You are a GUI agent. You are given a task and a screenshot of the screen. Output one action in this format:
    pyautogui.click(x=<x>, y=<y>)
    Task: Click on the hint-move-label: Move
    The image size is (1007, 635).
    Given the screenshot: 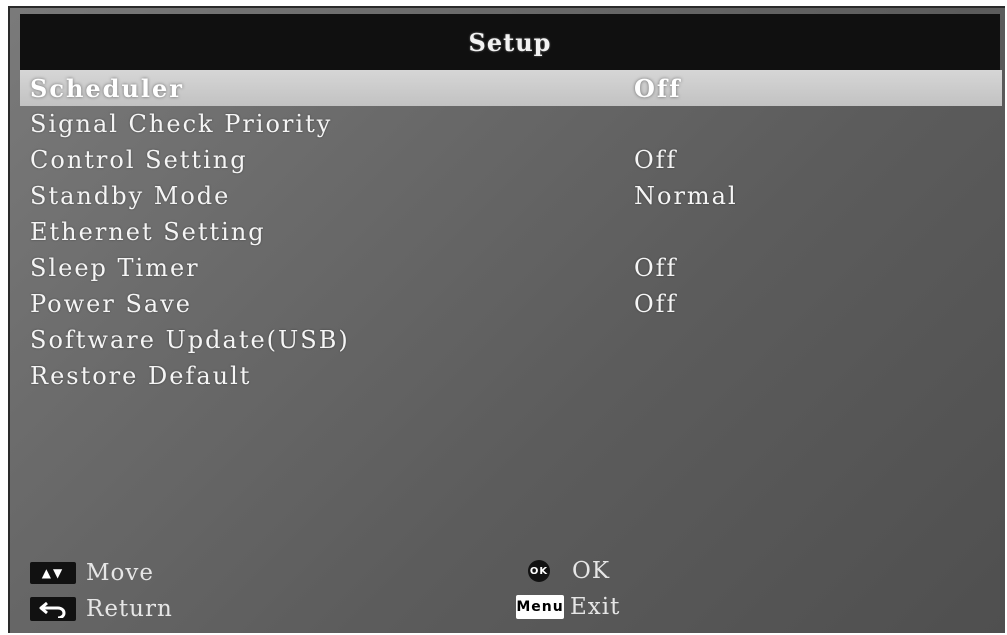 What is the action you would take?
    pyautogui.click(x=120, y=573)
    